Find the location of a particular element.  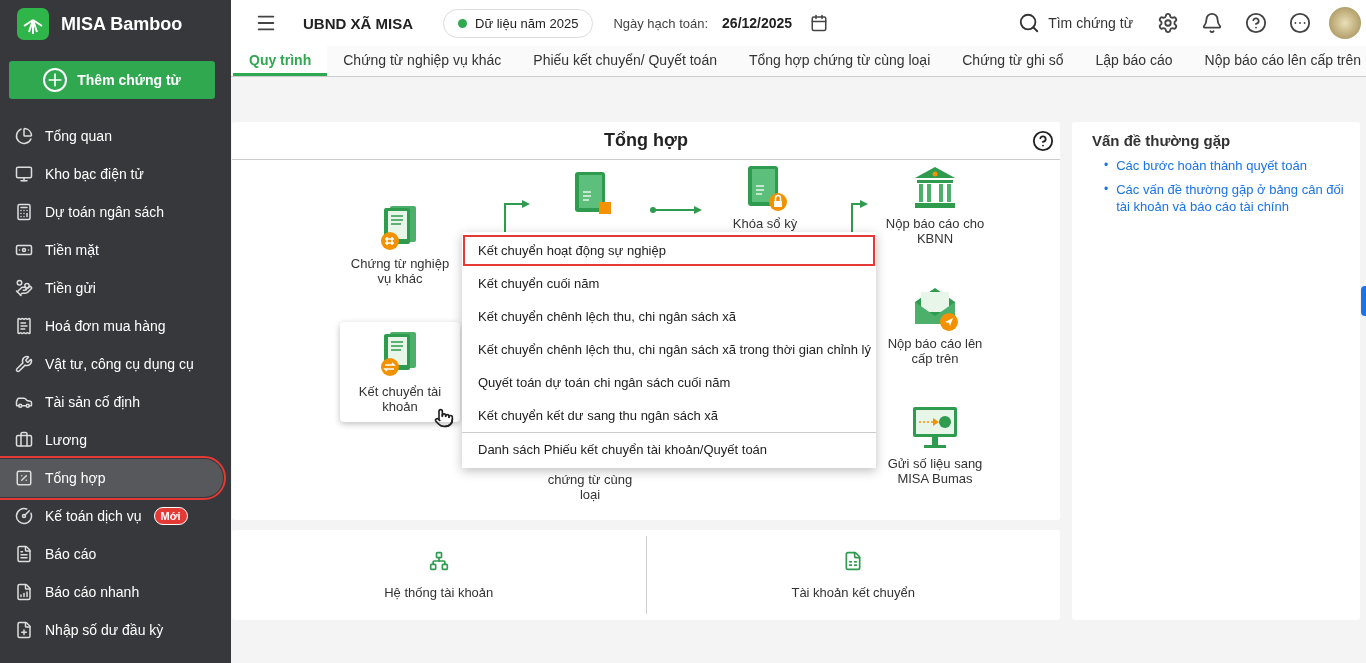

sidebar-item: Nhập số dư đầu kỳ is located at coordinates (111, 630).